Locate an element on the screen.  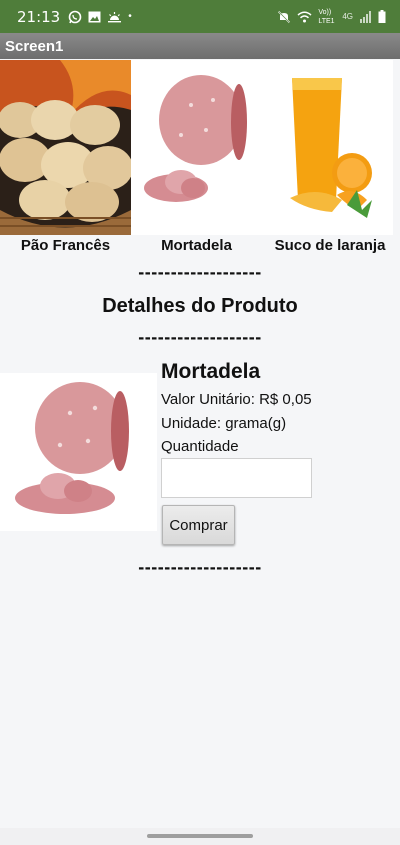
system-nav-bar is located at coordinates (200, 836).